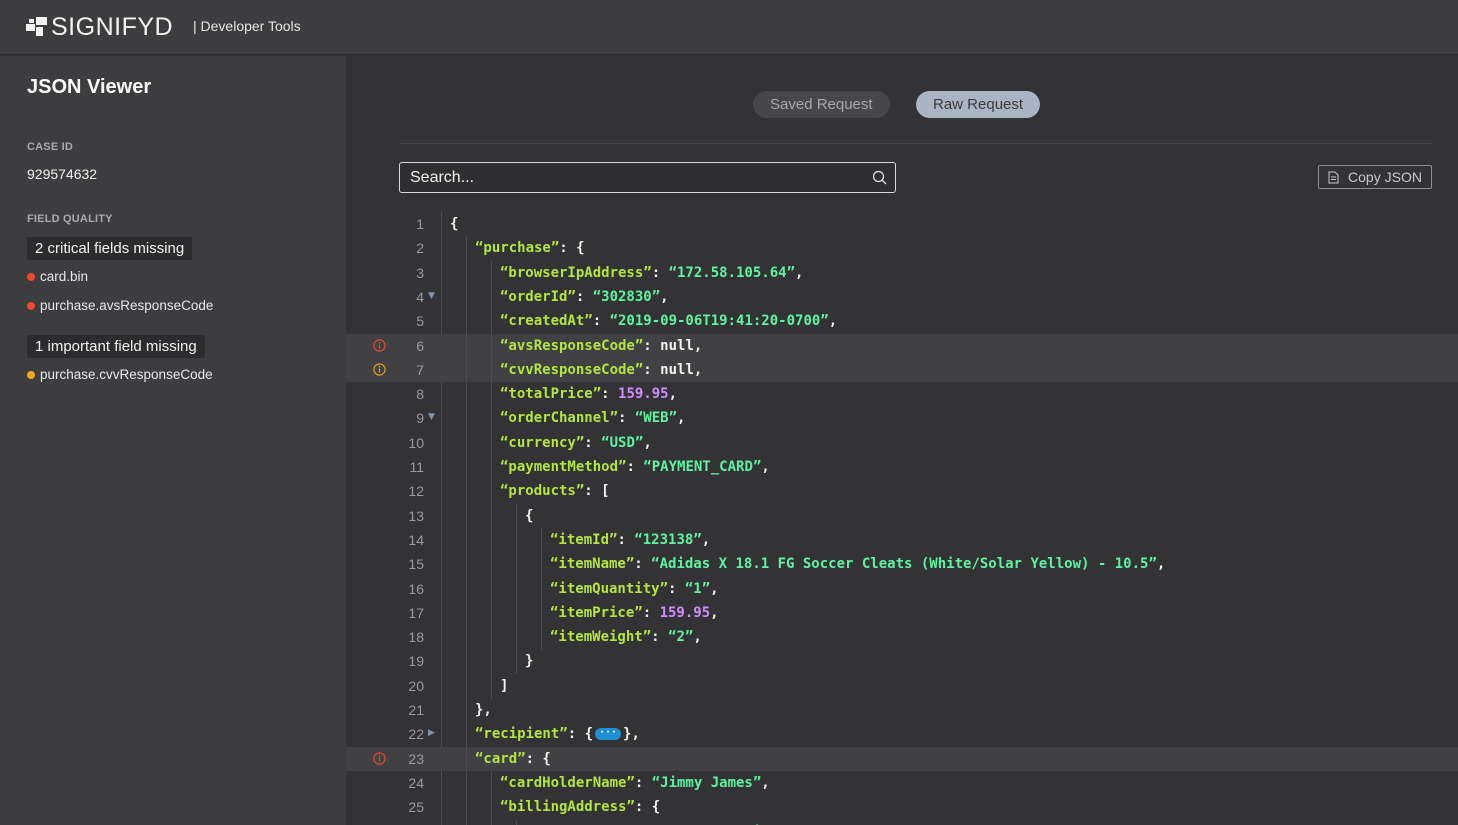 The height and width of the screenshot is (825, 1458). Describe the element at coordinates (902, 759) in the screenshot. I see `code-line: 23 “card”: {` at that location.